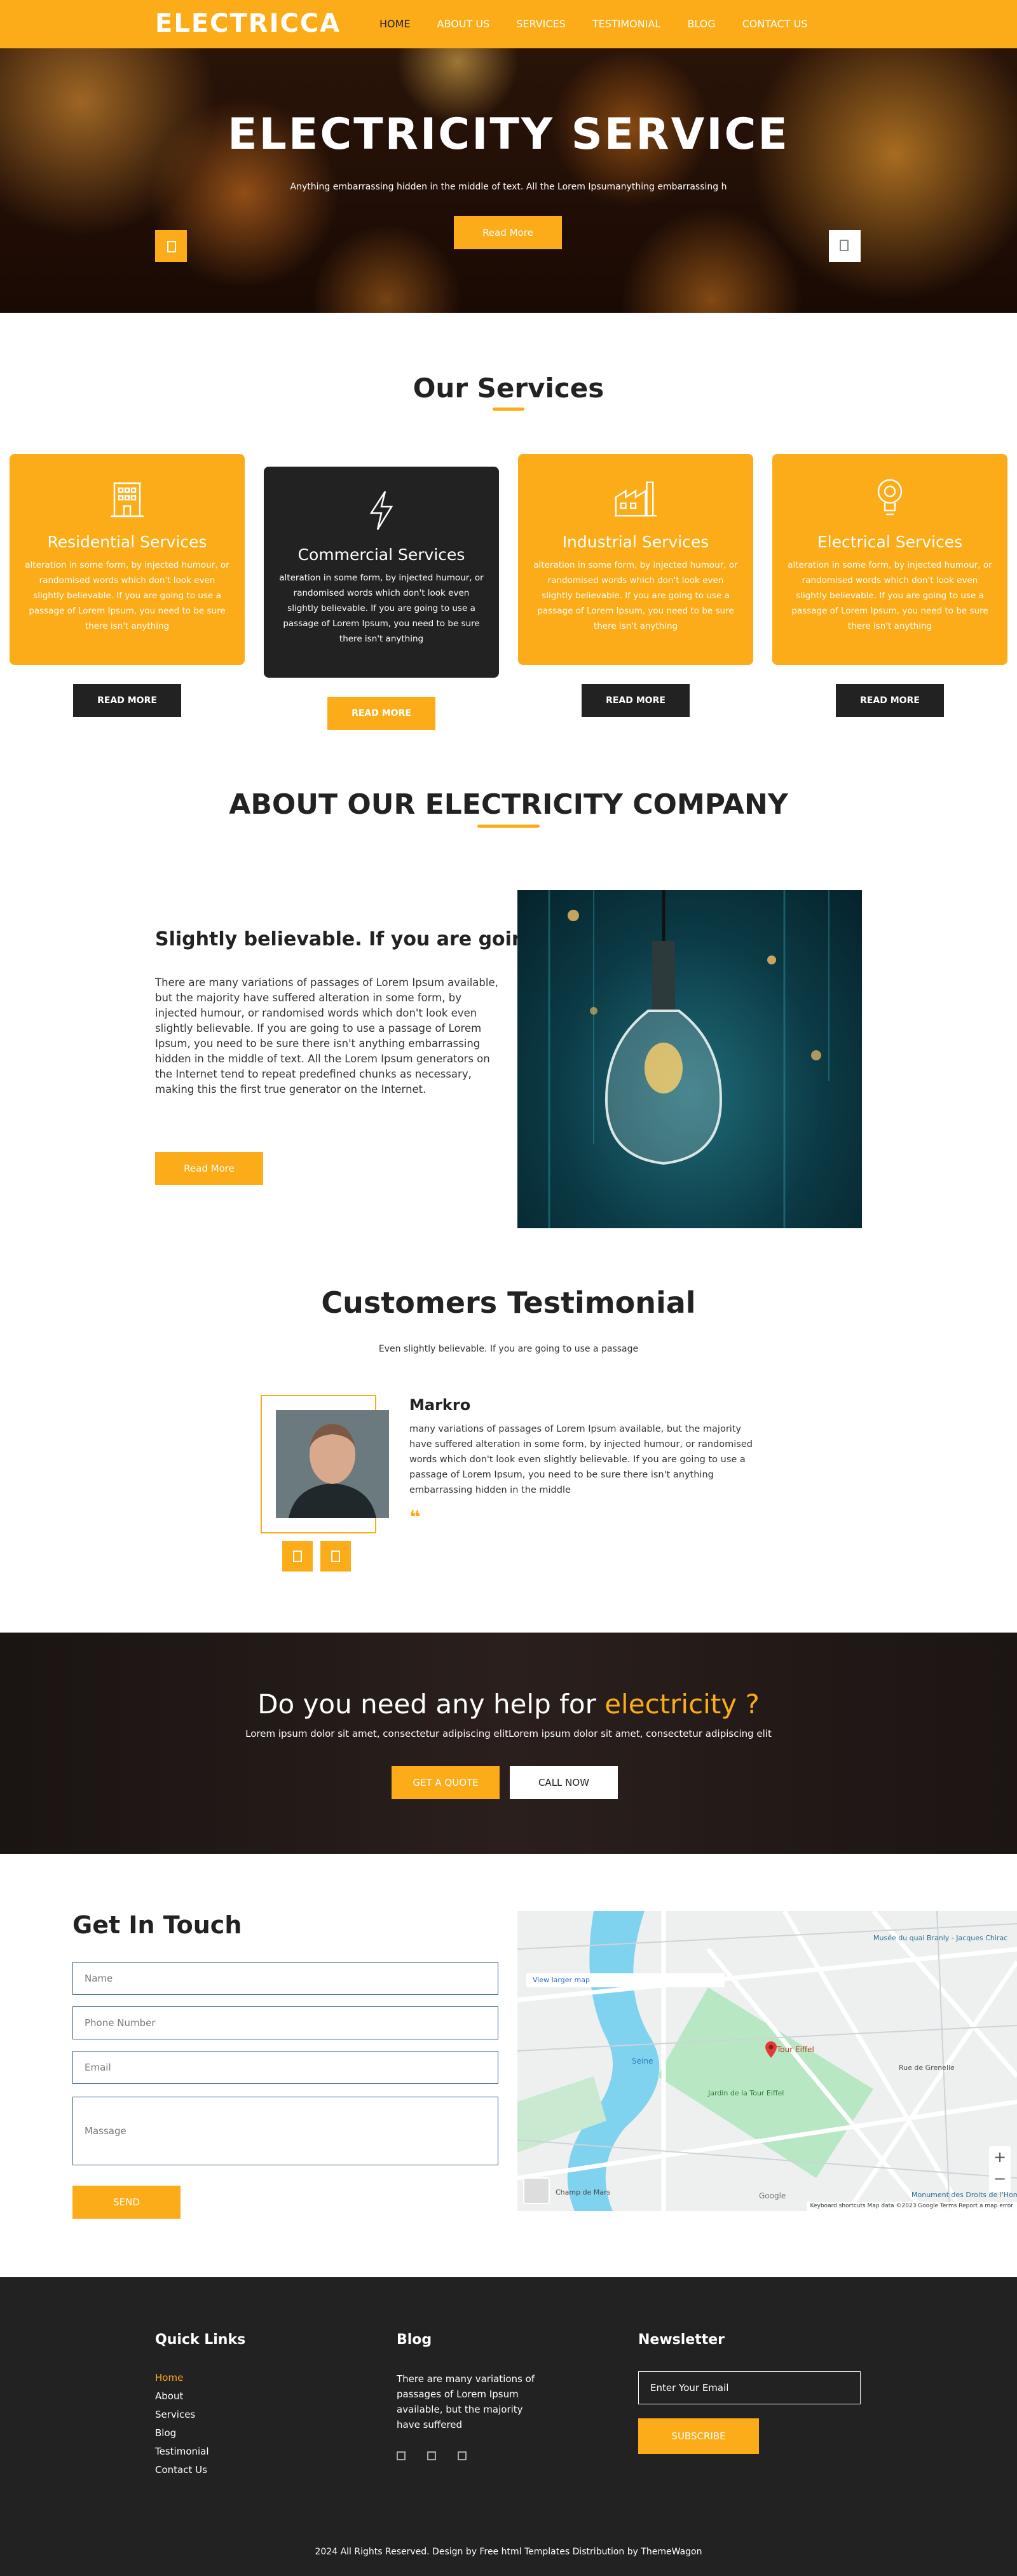  I want to click on name-input: Name, so click(285, 1979).